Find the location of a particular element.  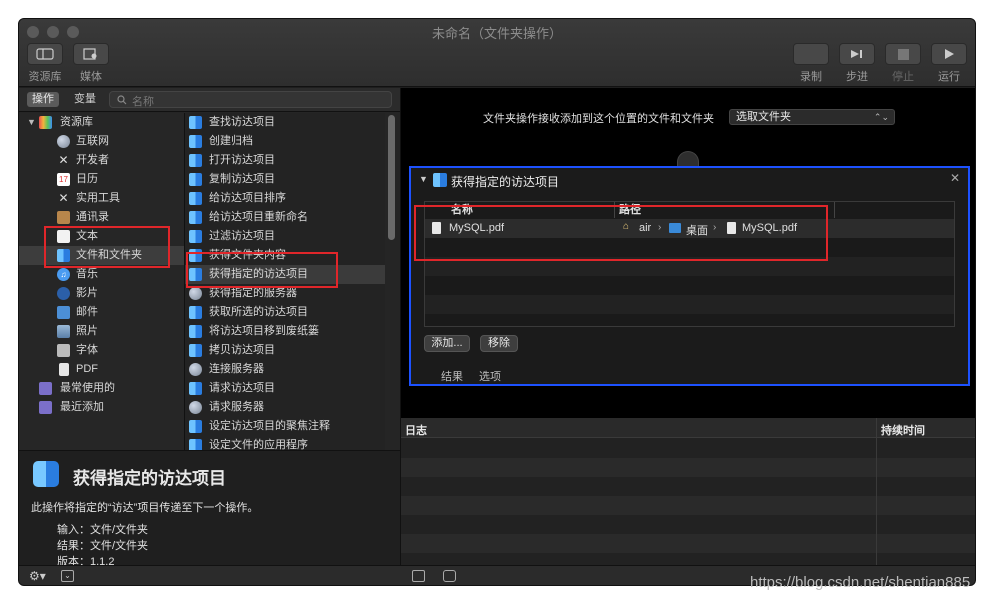

run-label: 运行 is located at coordinates (949, 77).